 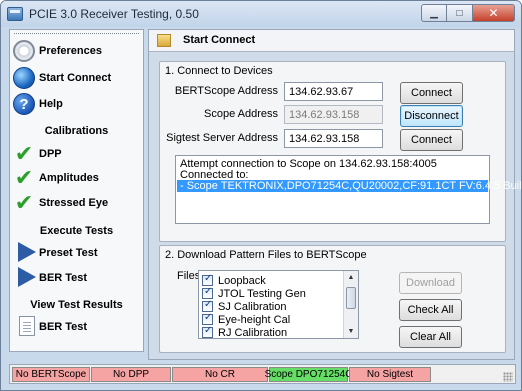 What do you see at coordinates (261, 14) in the screenshot?
I see `title-bar: PCIE 3.0 Receiver Testing, 0.50 ▁ □ ✕` at bounding box center [261, 14].